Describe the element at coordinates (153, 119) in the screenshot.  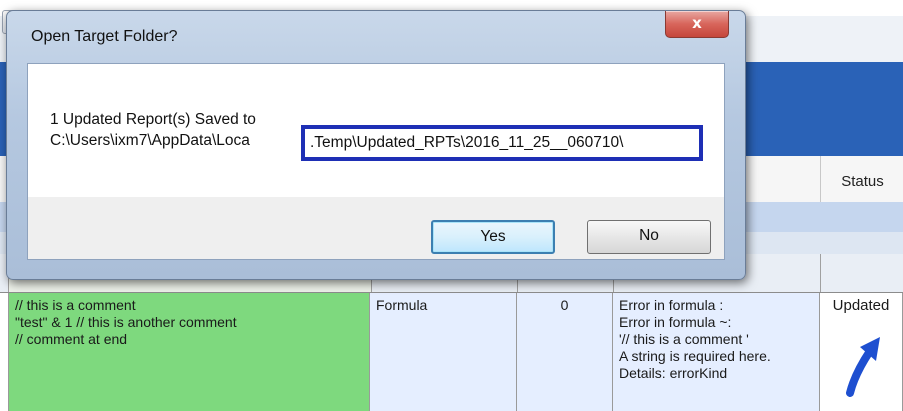
I see `message-line-1: 1 Updated Report(s) Saved to` at that location.